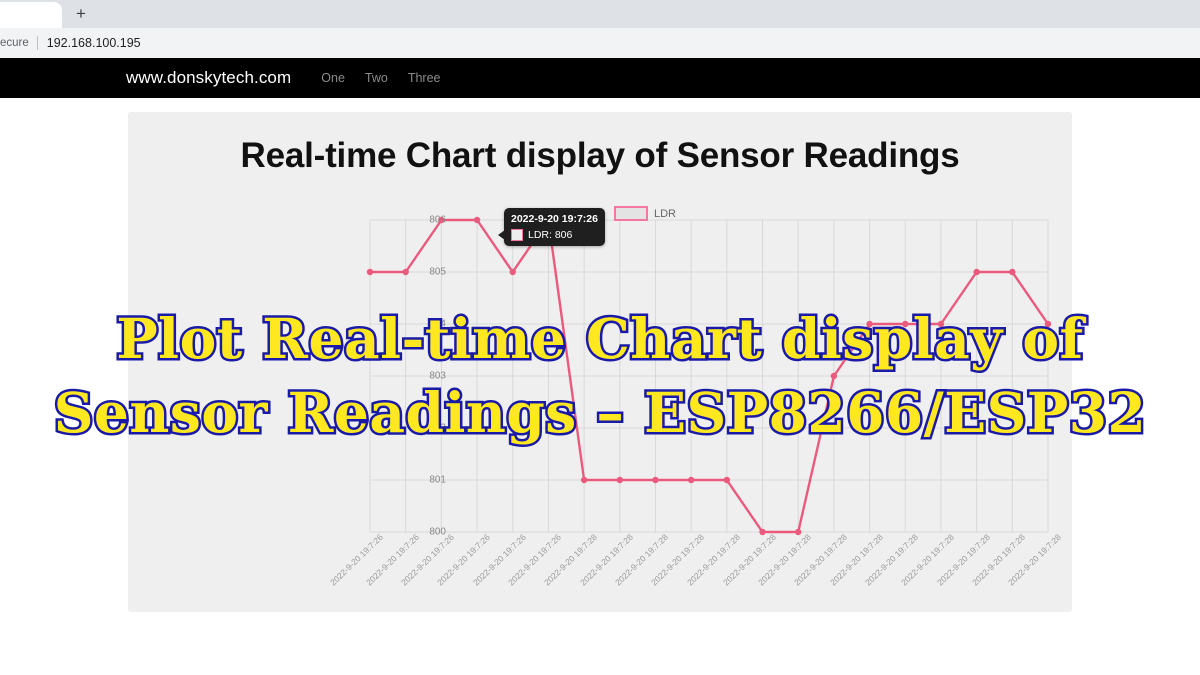  I want to click on site-navbar: www.donskytech.com One Two Three, so click(600, 78).